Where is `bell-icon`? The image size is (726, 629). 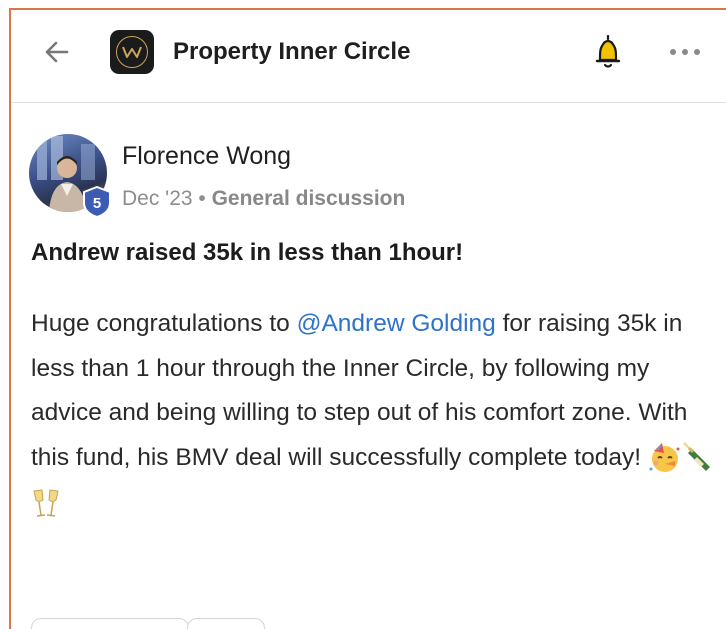
bell-icon is located at coordinates (608, 52).